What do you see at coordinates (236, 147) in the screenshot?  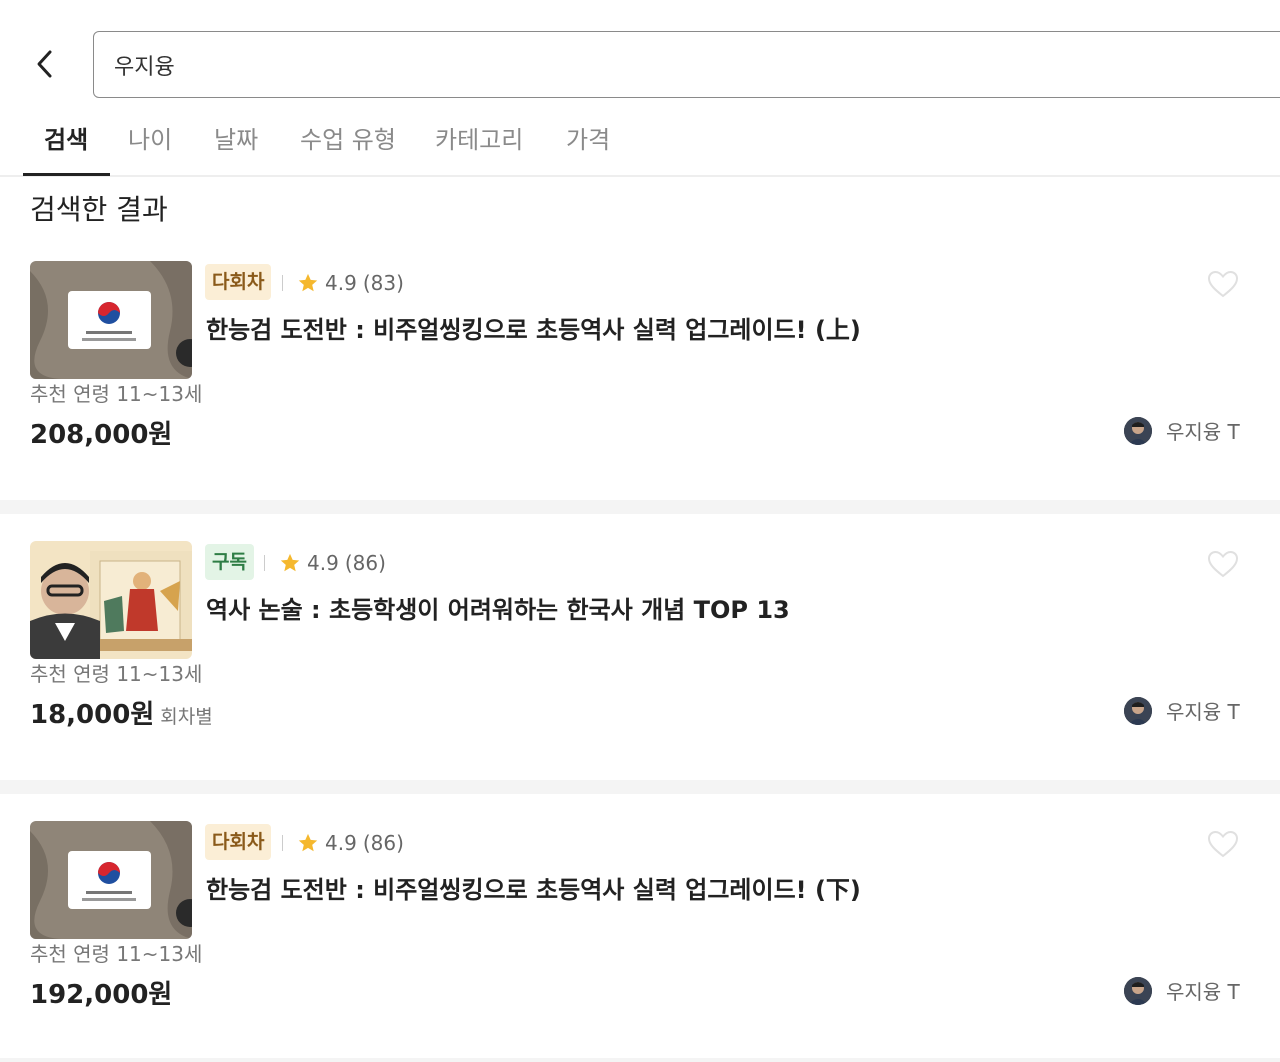 I see `tab-date: 날짜` at bounding box center [236, 147].